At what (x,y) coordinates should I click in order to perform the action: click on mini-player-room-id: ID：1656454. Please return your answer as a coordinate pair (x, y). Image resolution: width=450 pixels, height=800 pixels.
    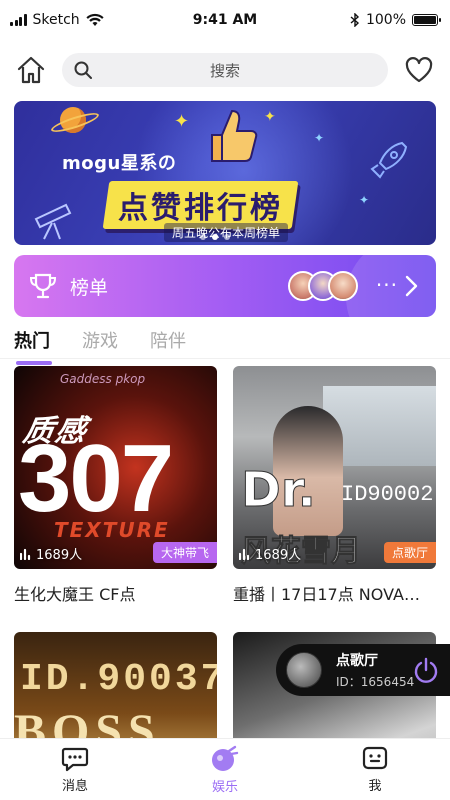
    Looking at the image, I should click on (375, 682).